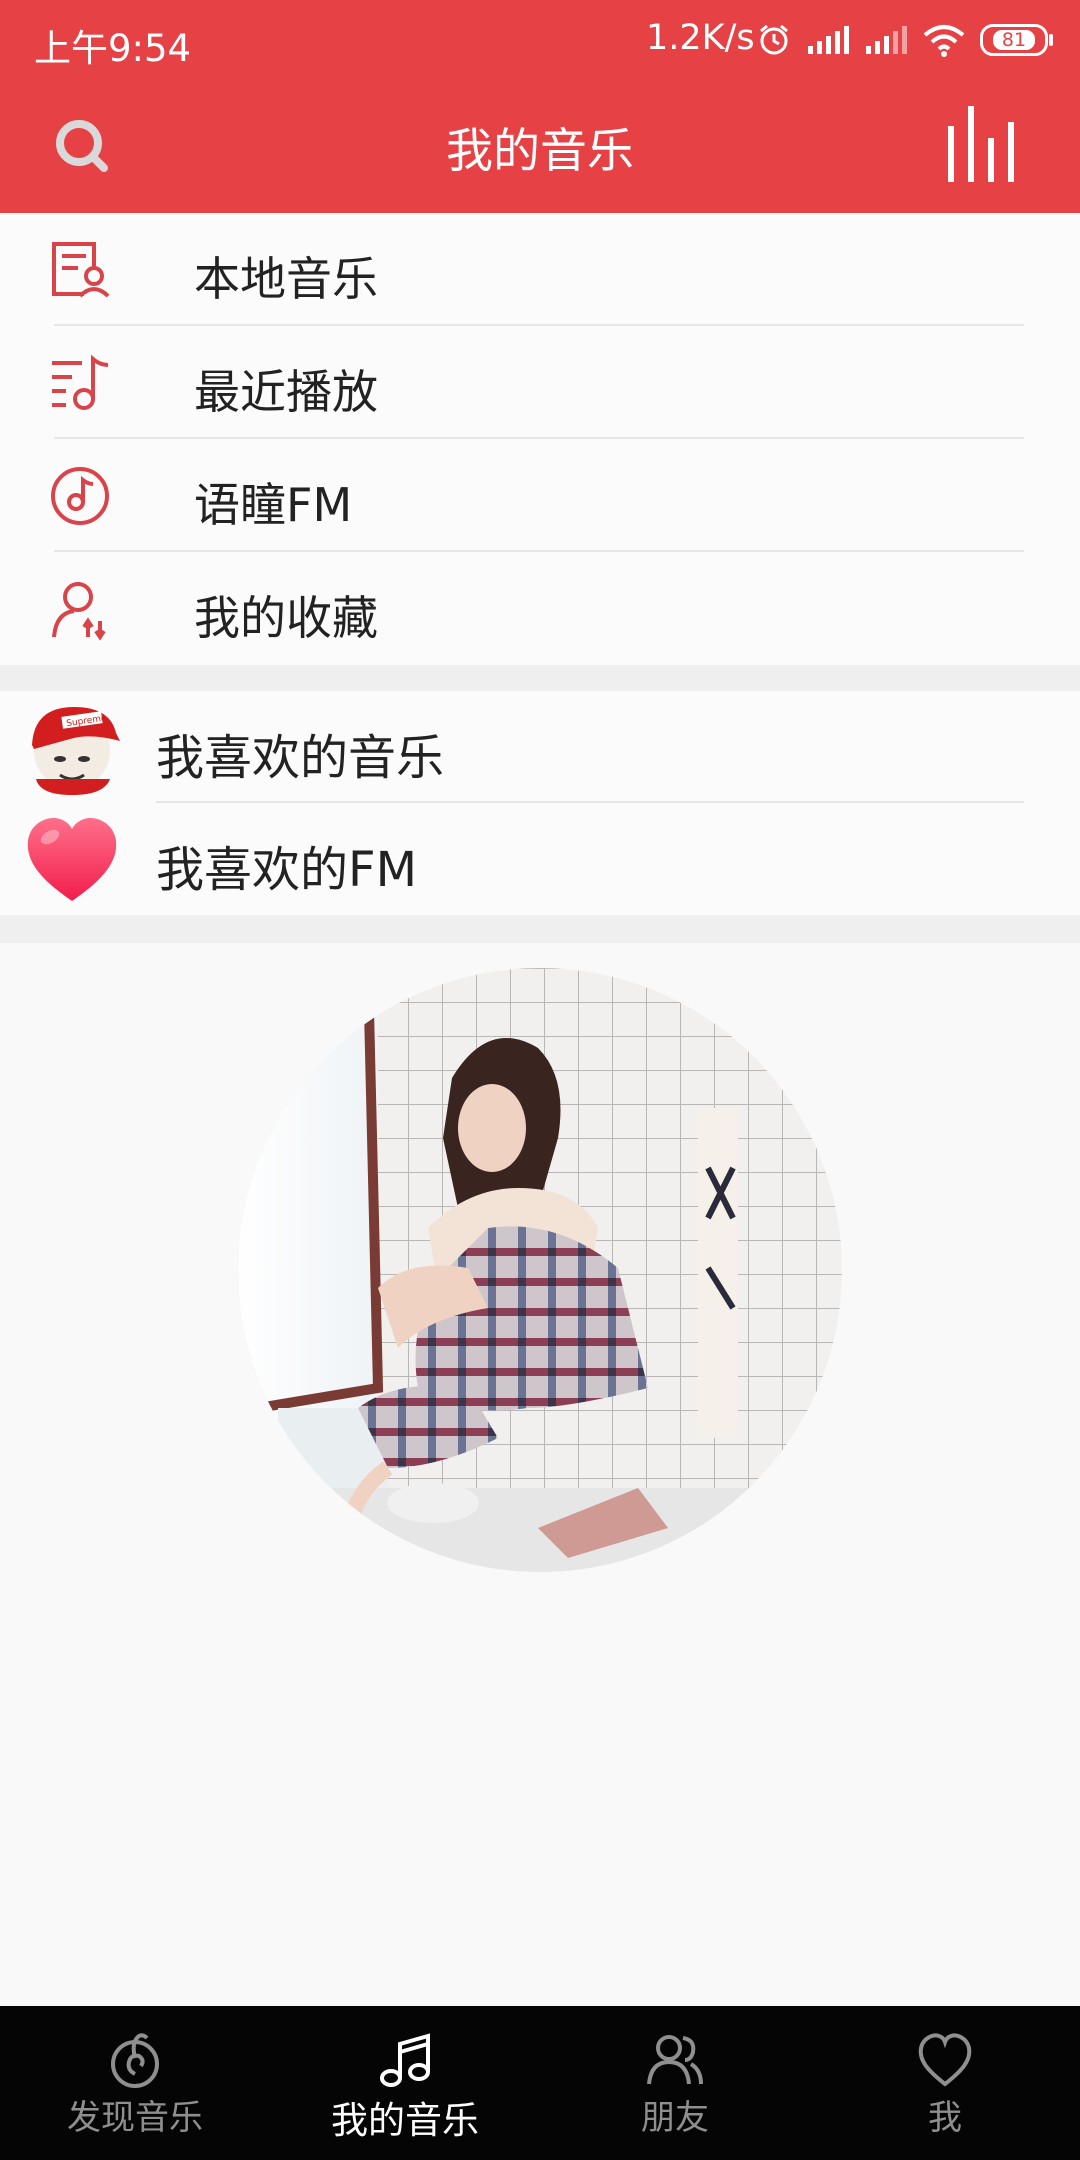 The height and width of the screenshot is (2160, 1080). I want to click on menu-item-label: 本地音乐, so click(286, 279).